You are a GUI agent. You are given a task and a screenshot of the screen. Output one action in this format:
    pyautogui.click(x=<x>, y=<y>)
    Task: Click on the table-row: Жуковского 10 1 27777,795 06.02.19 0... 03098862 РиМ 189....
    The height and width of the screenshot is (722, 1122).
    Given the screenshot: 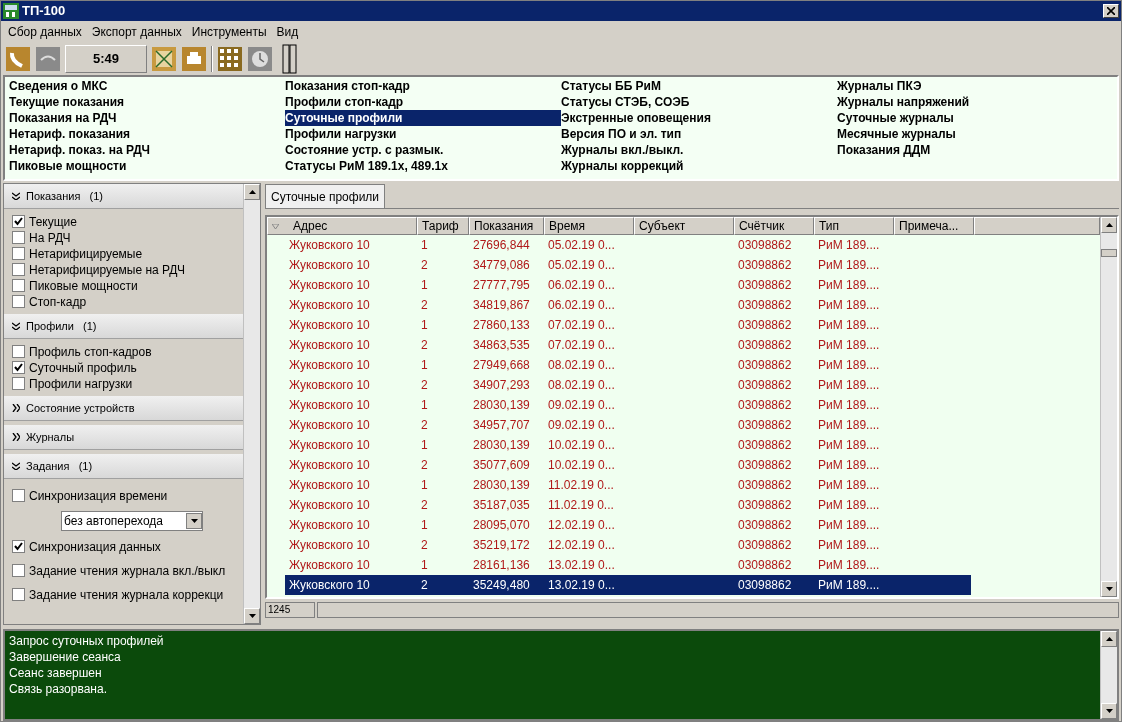 What is the action you would take?
    pyautogui.click(x=628, y=285)
    